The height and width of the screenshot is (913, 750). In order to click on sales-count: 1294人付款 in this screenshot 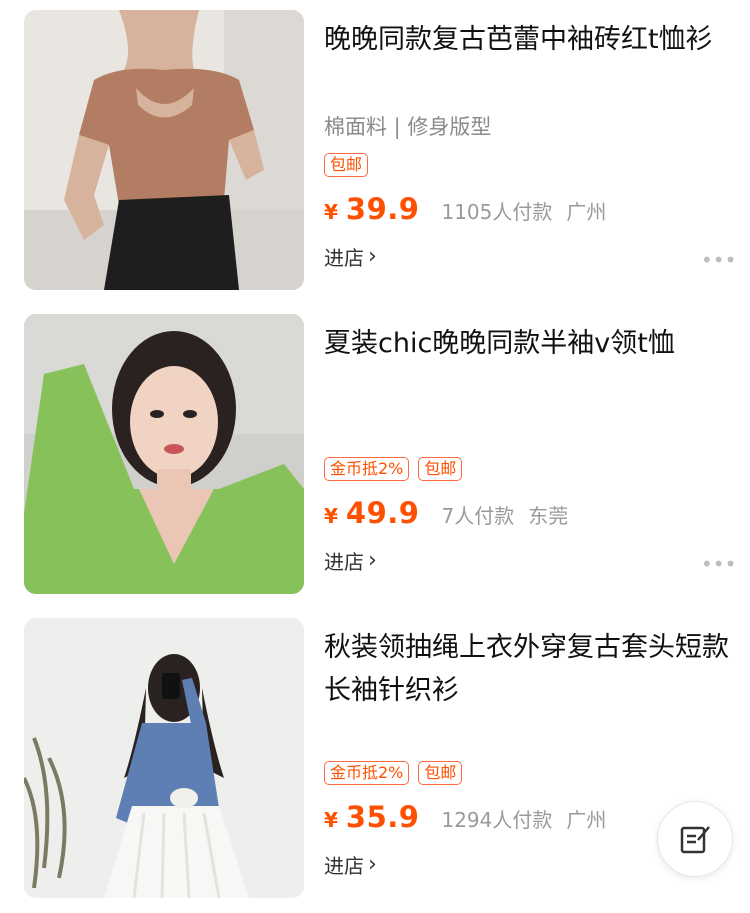, I will do `click(497, 820)`.